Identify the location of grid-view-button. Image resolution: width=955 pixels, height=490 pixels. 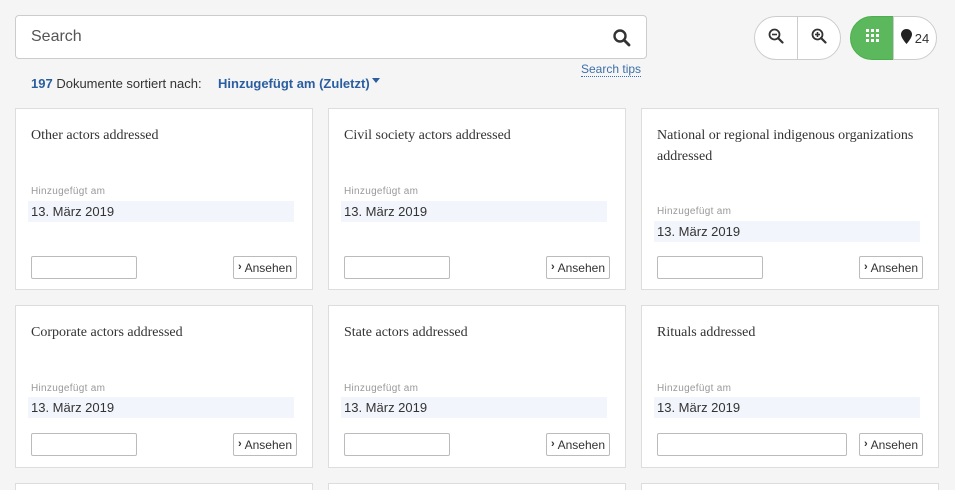
(872, 38).